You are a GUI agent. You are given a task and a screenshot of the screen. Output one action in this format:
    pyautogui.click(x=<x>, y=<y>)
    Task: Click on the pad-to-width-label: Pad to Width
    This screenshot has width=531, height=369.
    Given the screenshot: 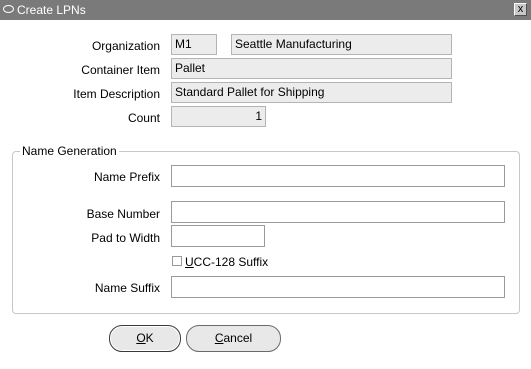 What is the action you would take?
    pyautogui.click(x=125, y=238)
    